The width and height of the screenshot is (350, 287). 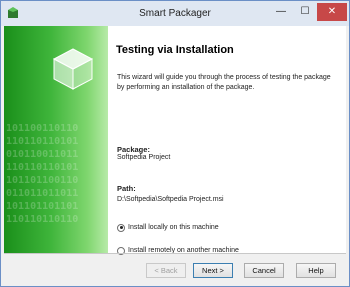 What do you see at coordinates (264, 270) in the screenshot?
I see `cancel-button: Cancel` at bounding box center [264, 270].